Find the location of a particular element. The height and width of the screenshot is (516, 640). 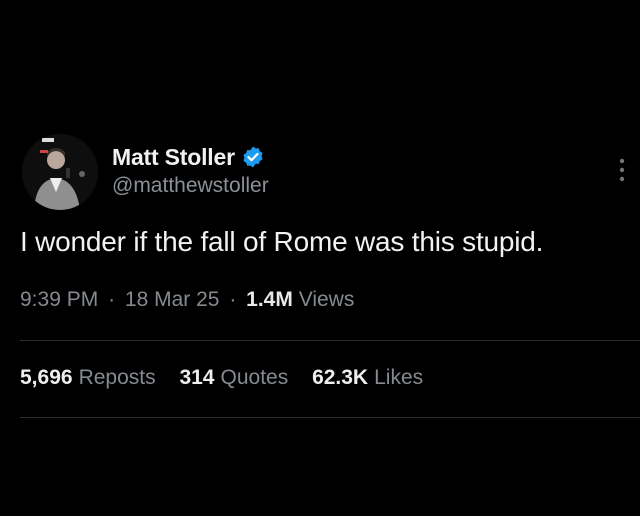

display-name-row: Matt Stoller is located at coordinates (190, 157).